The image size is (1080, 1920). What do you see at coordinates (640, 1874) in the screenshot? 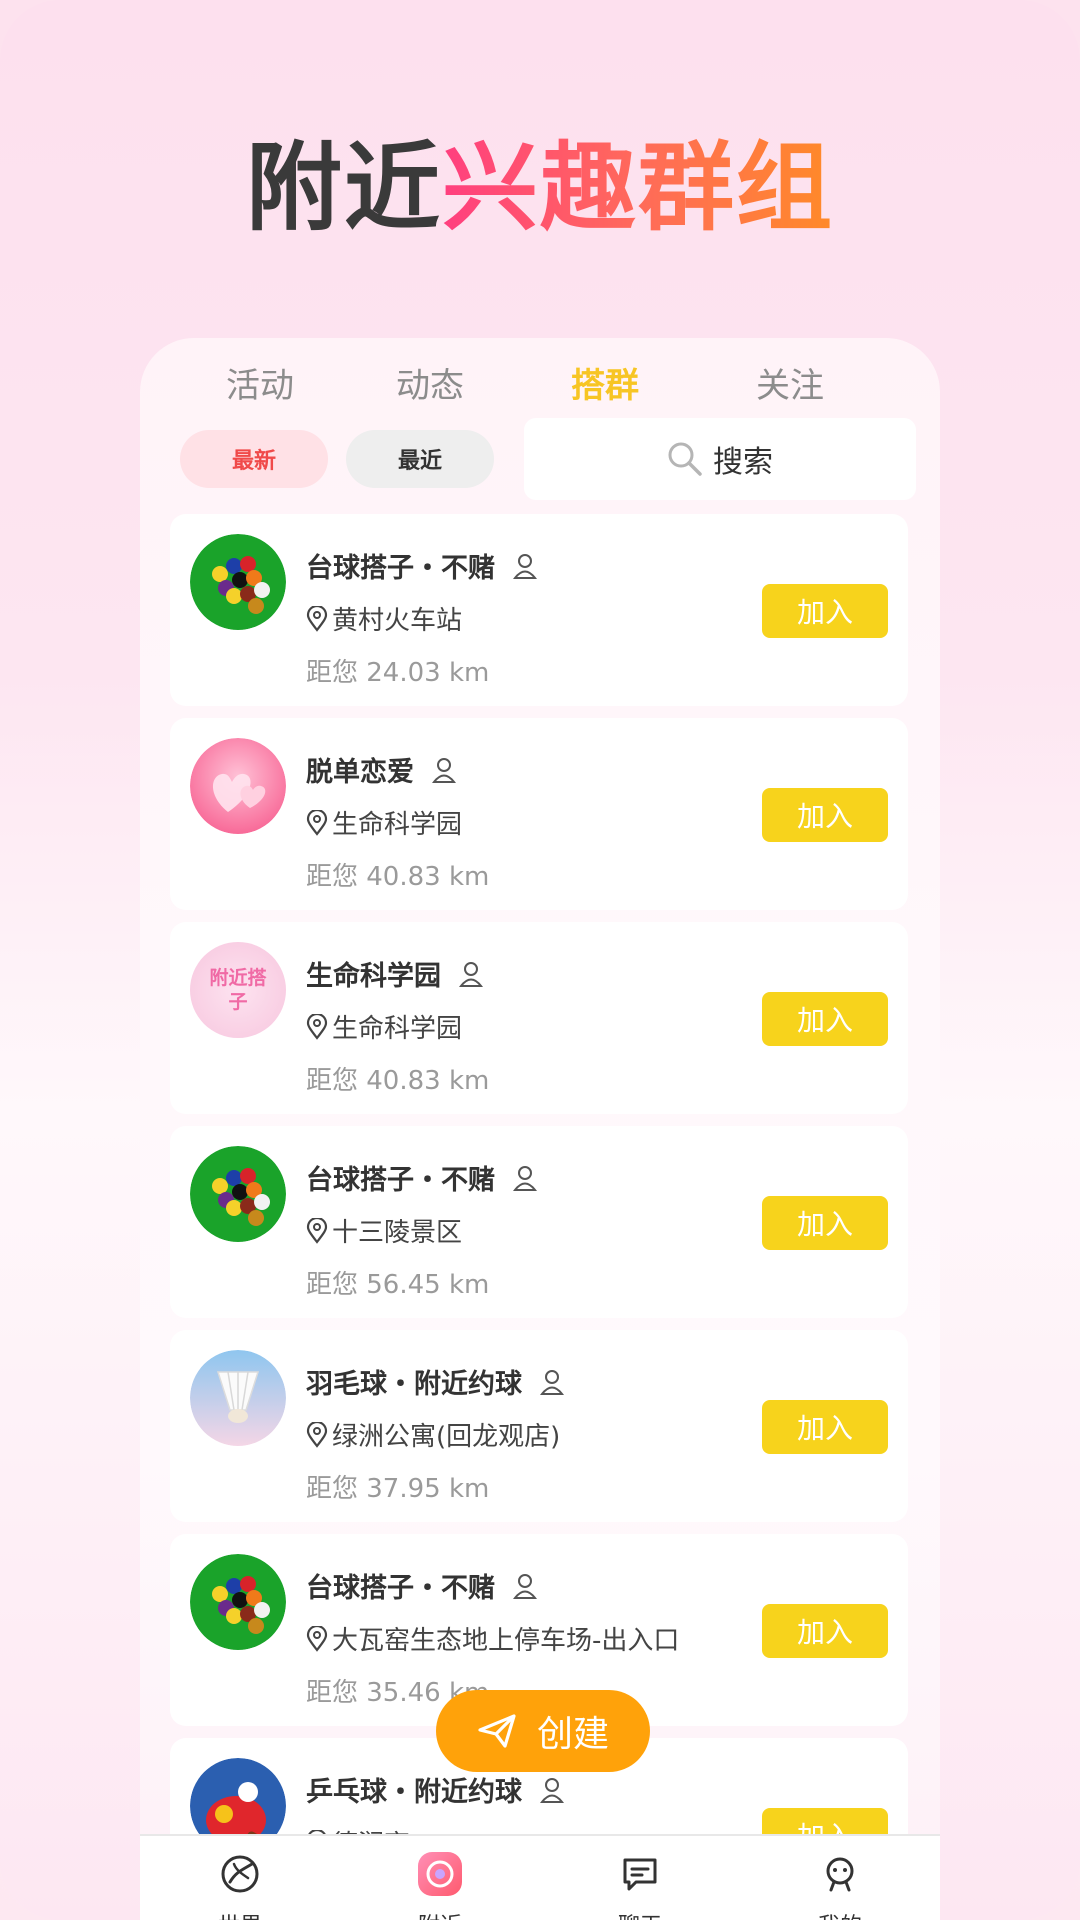
I see `chat-icon` at bounding box center [640, 1874].